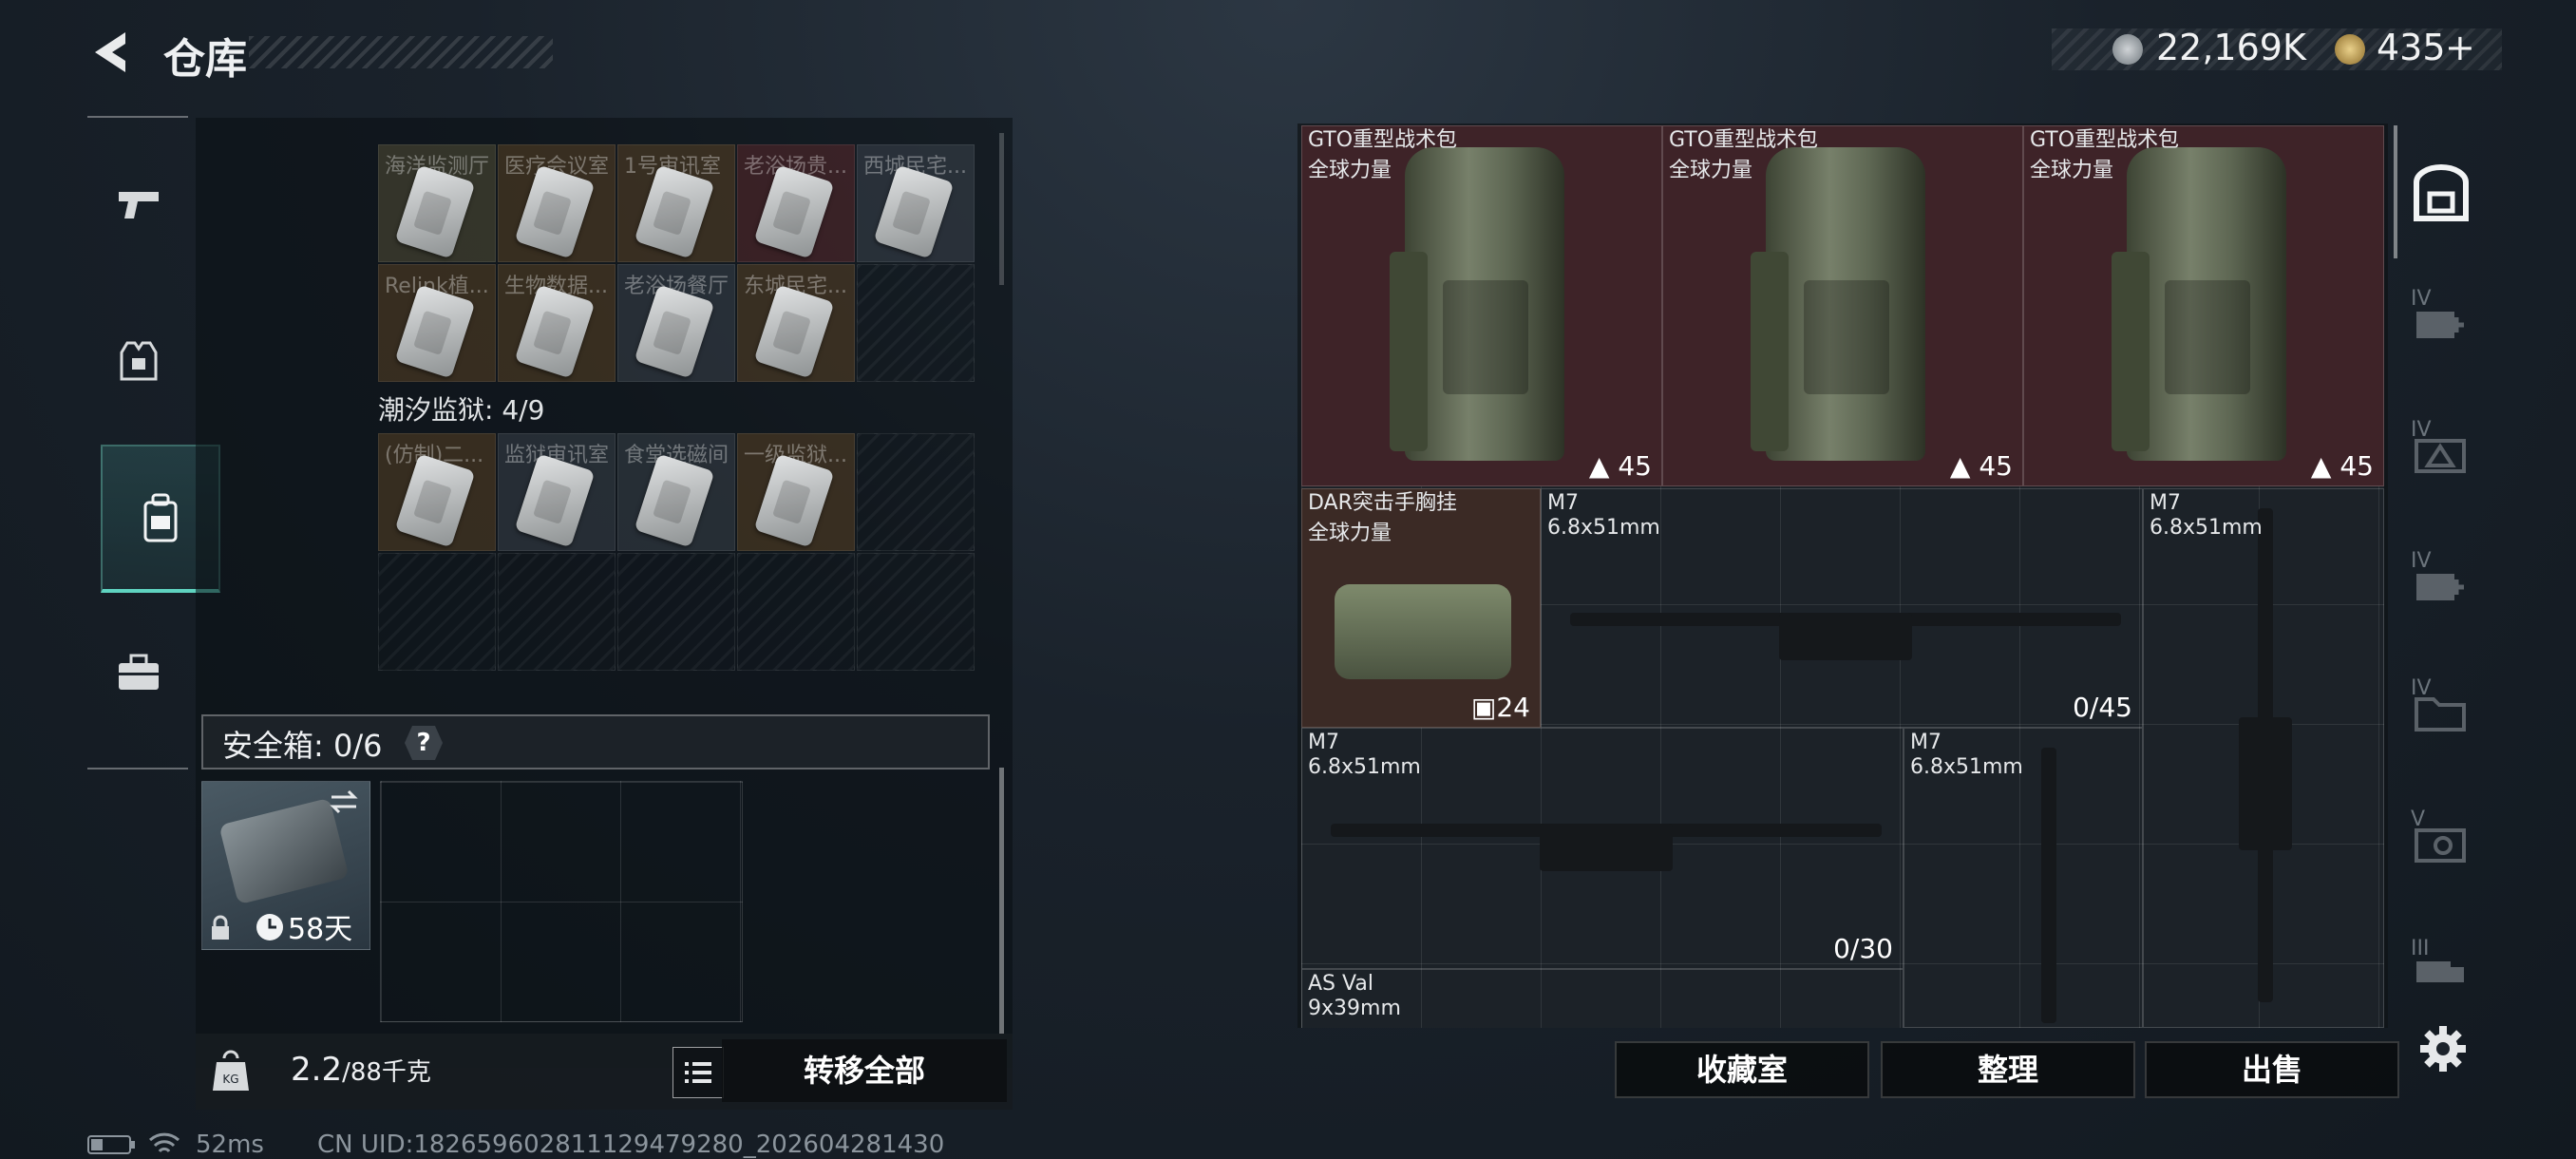 Image resolution: width=2576 pixels, height=1159 pixels. I want to click on left-tab-bar, so click(153, 443).